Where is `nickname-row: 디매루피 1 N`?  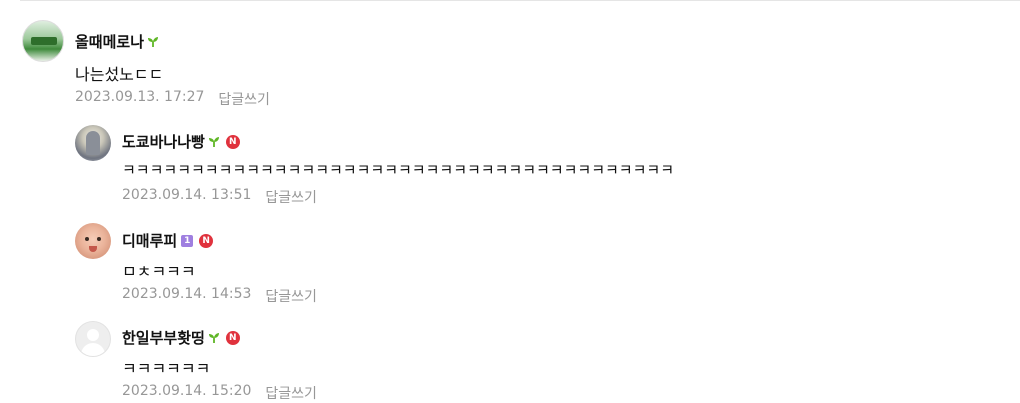 nickname-row: 디매루피 1 N is located at coordinates (168, 240).